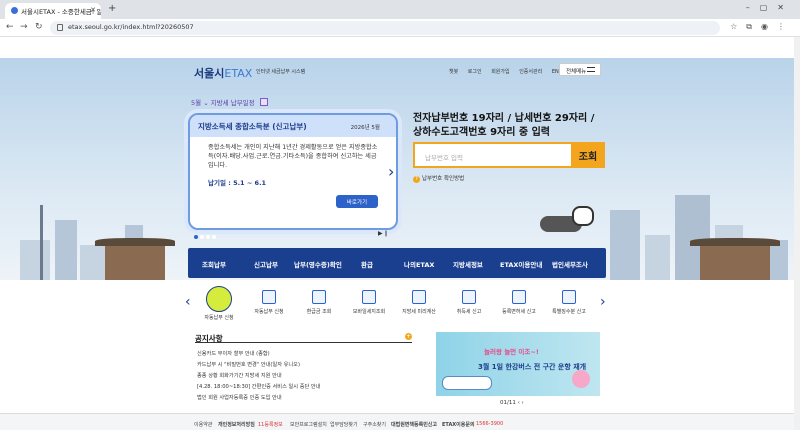  I want to click on mascot-illustration, so click(581, 379).